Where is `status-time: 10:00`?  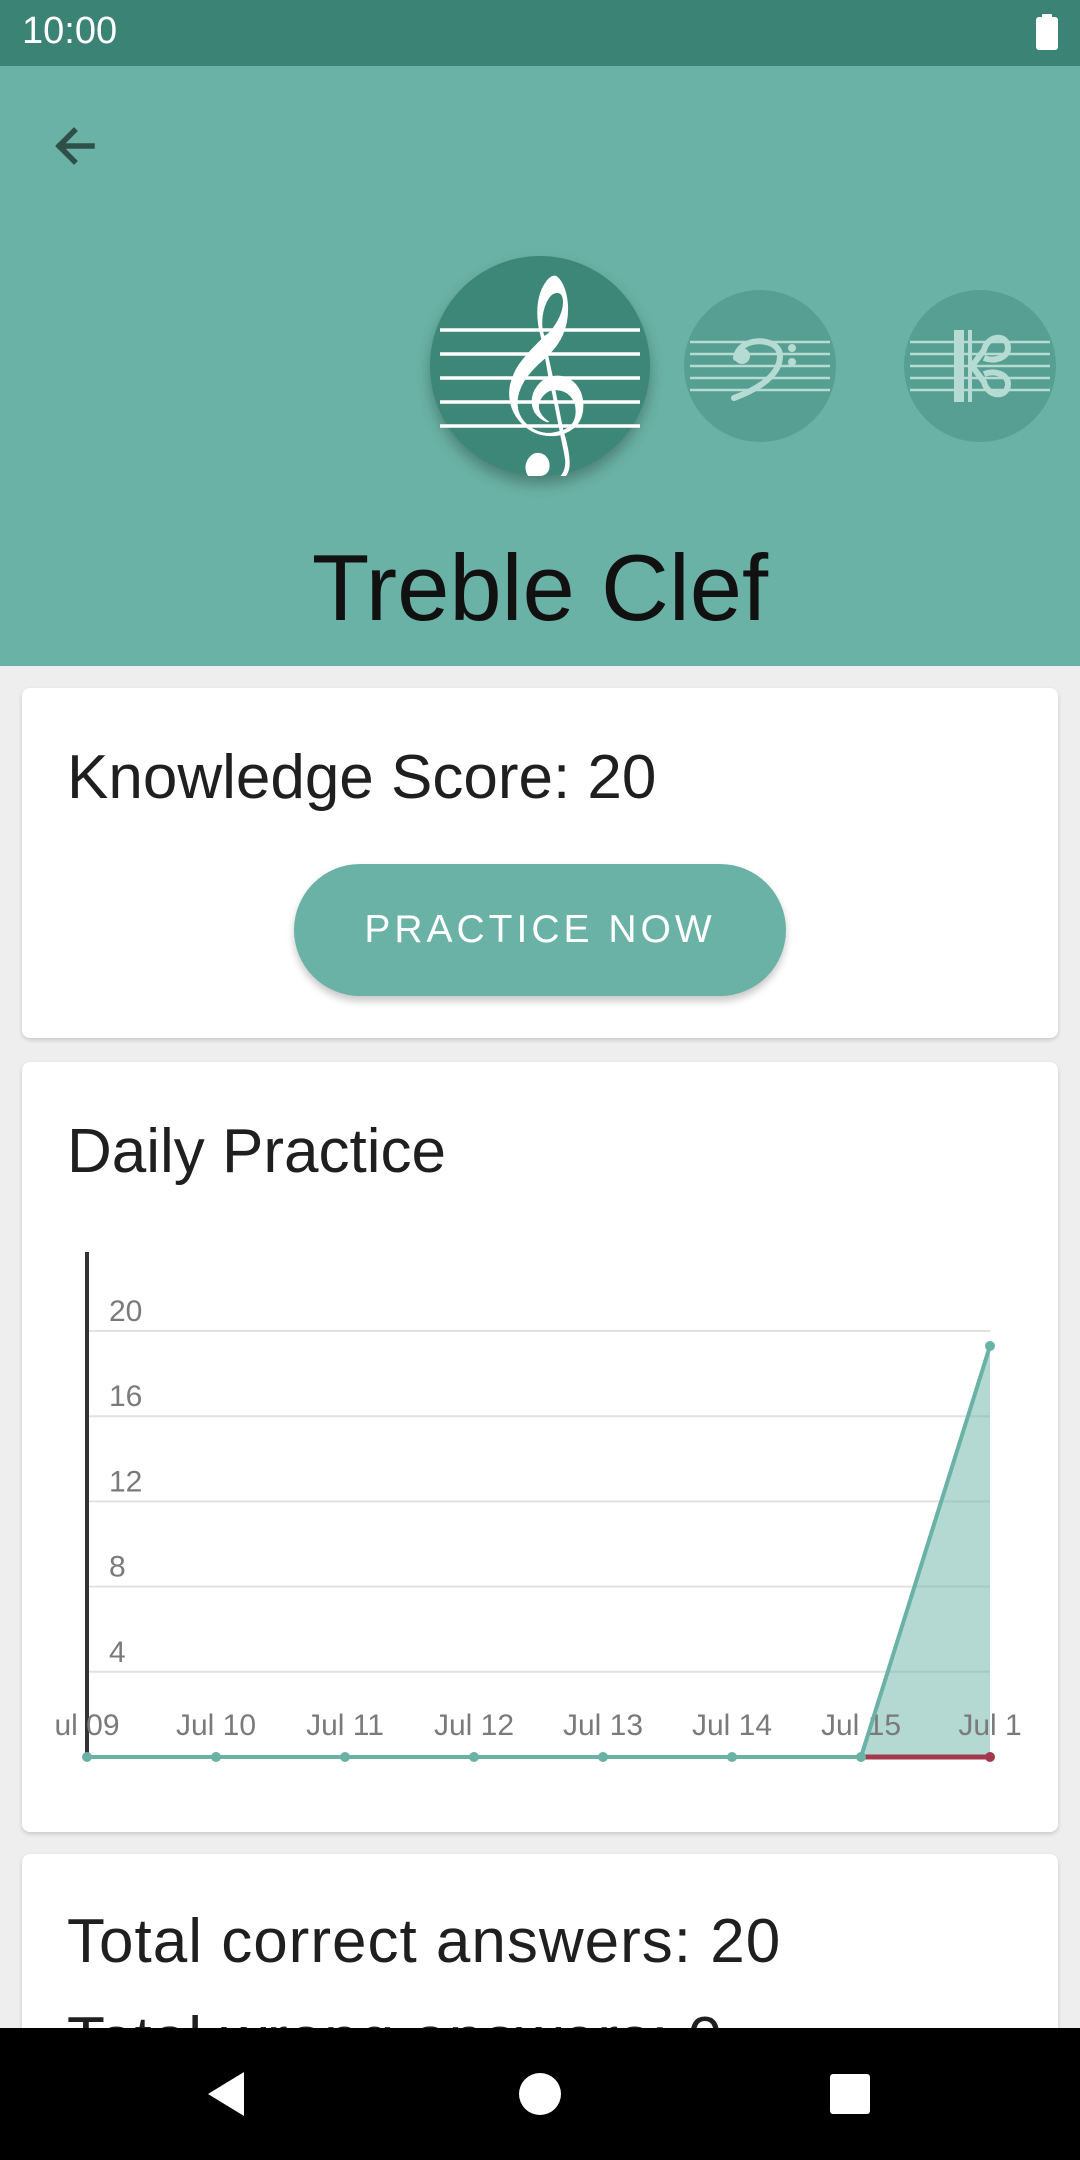
status-time: 10:00 is located at coordinates (70, 31).